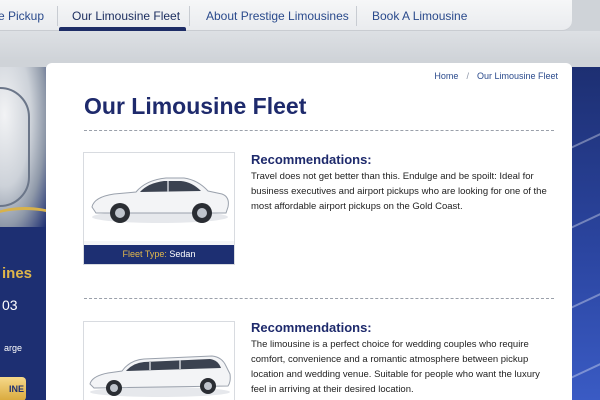  I want to click on sedan-car-icon, so click(160, 200).